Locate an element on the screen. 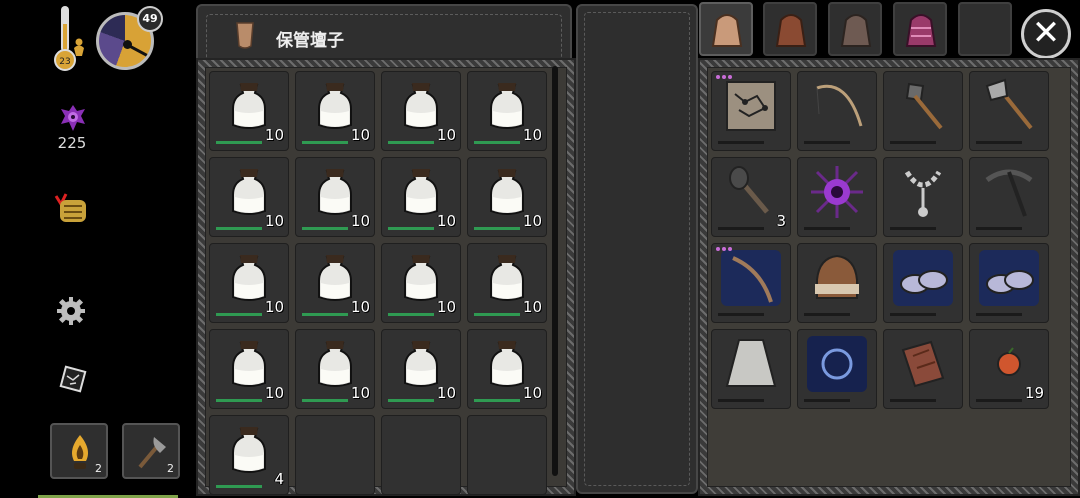  backpack-slot-chain-amulet is located at coordinates (923, 197).